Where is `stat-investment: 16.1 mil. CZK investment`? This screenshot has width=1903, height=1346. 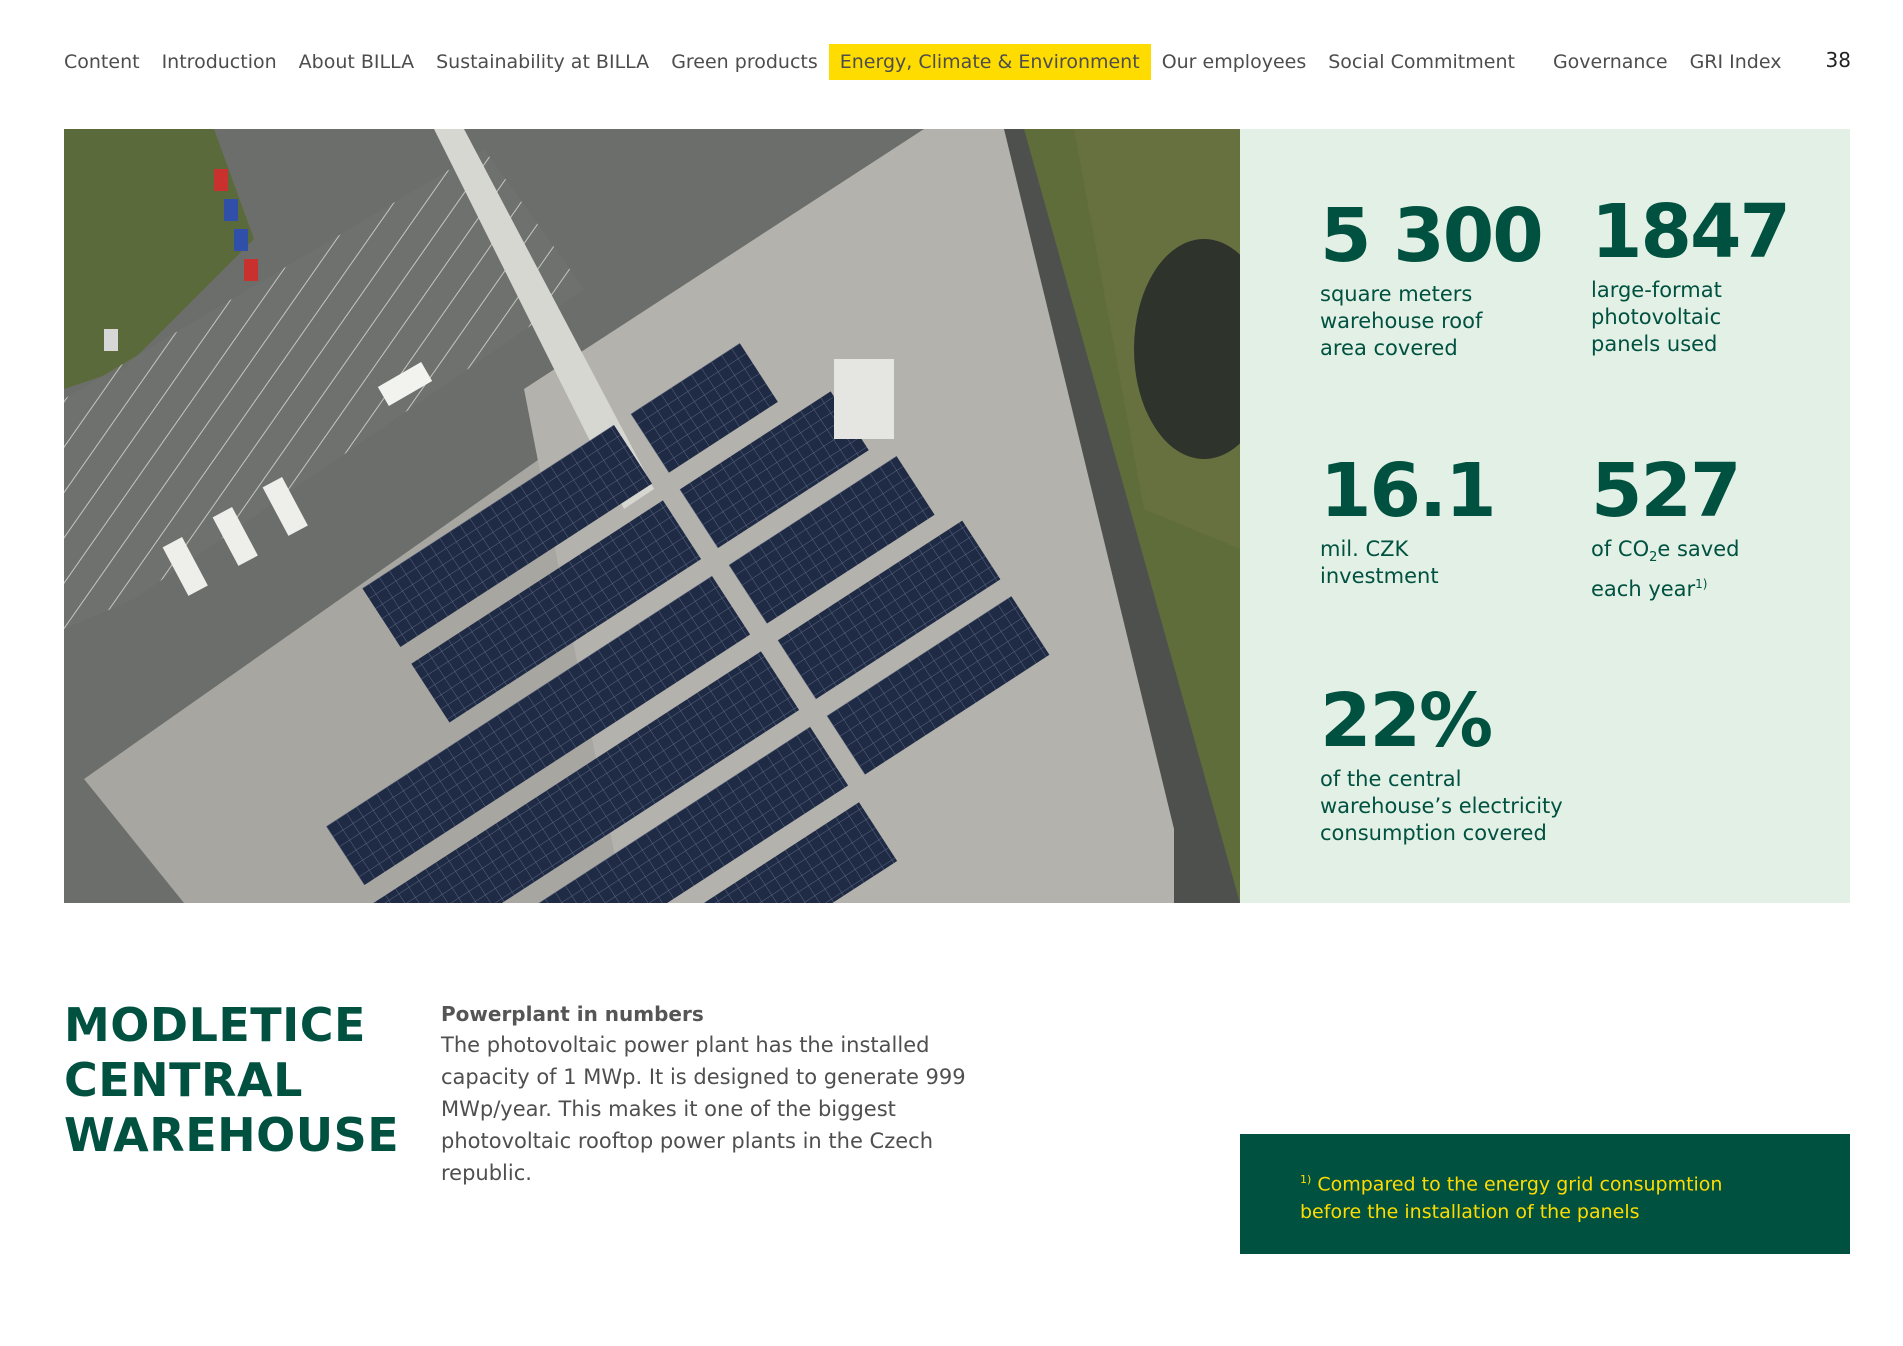 stat-investment: 16.1 mil. CZK investment is located at coordinates (1408, 519).